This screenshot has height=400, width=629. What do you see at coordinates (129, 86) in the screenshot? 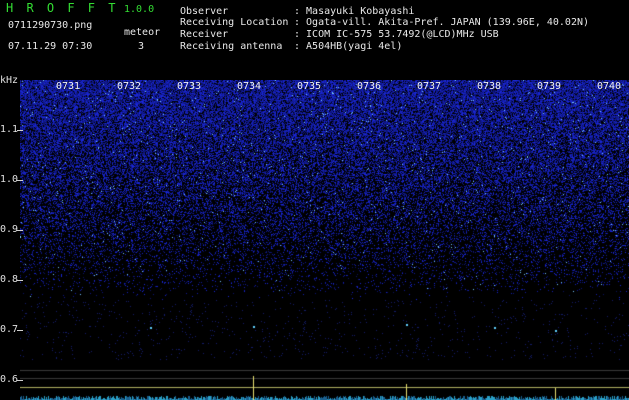
I see `minute-label: 0732` at bounding box center [129, 86].